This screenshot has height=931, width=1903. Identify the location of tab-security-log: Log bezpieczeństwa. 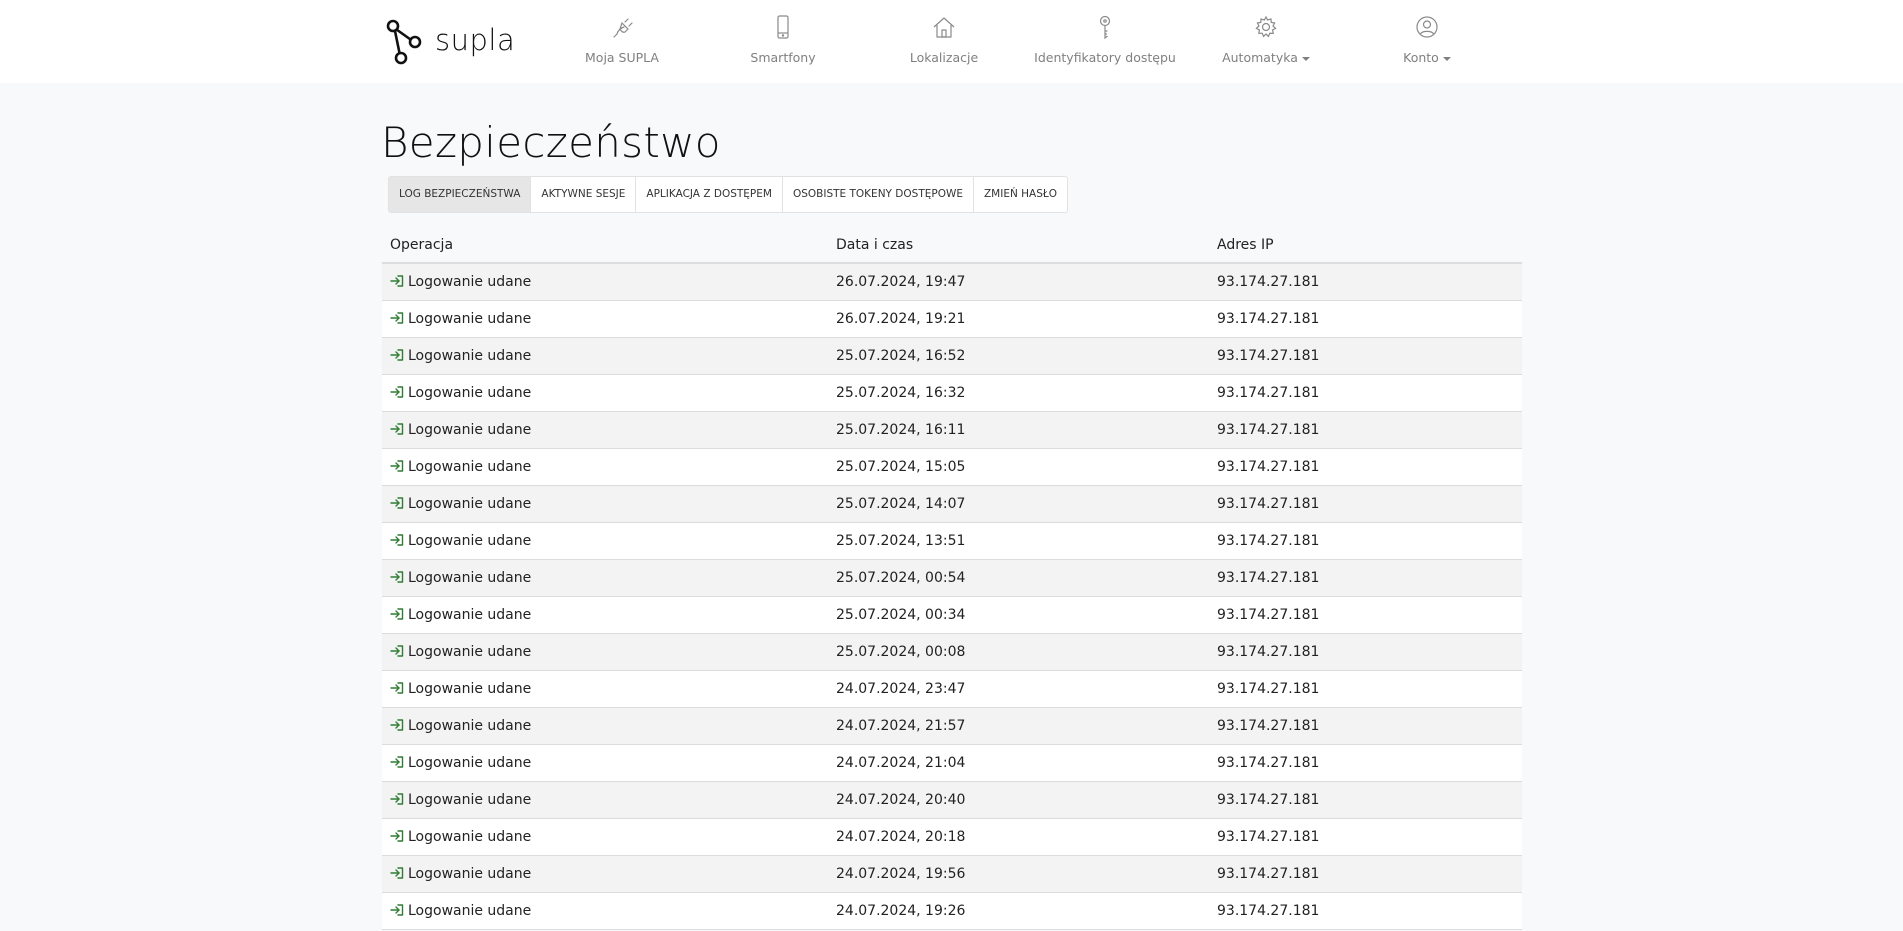
(460, 194).